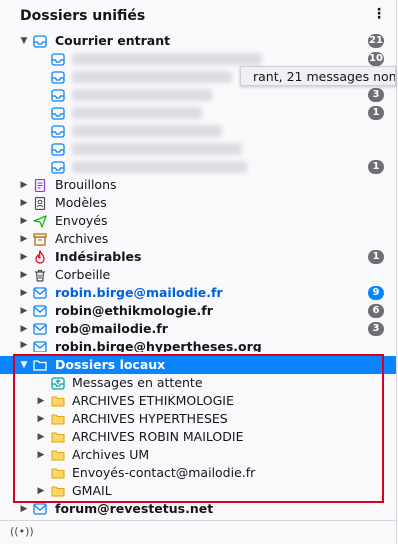 The image size is (398, 544). What do you see at coordinates (198, 365) in the screenshot?
I see `local-folders-row: ▼ Dossiers locaux` at bounding box center [198, 365].